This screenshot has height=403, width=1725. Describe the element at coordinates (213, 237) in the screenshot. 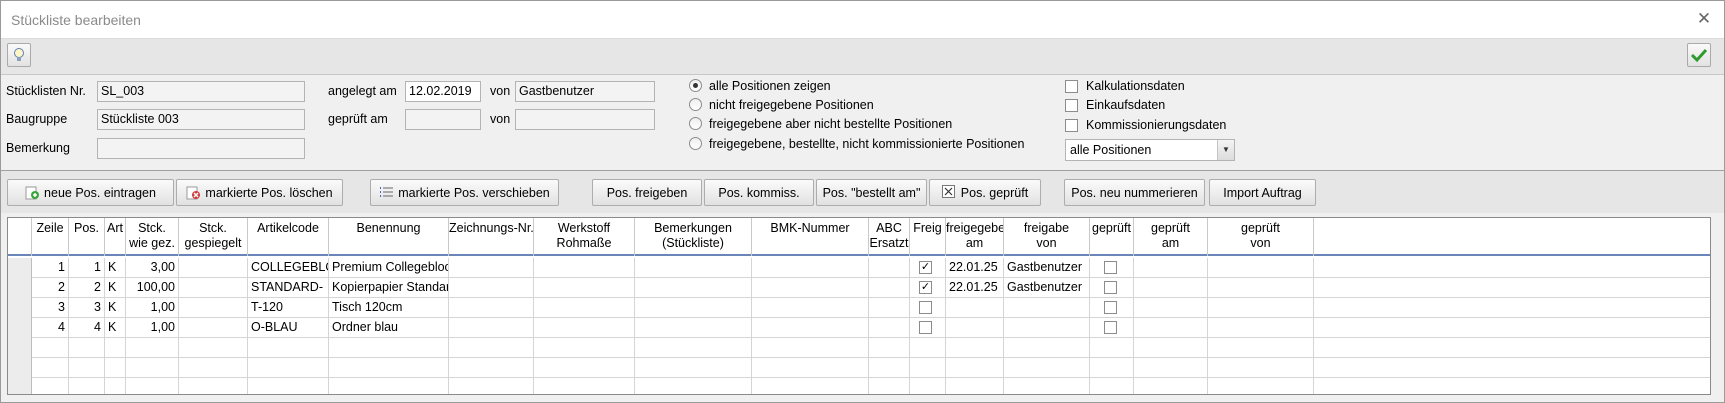

I see `column-header: Stck. gespiegelt` at that location.